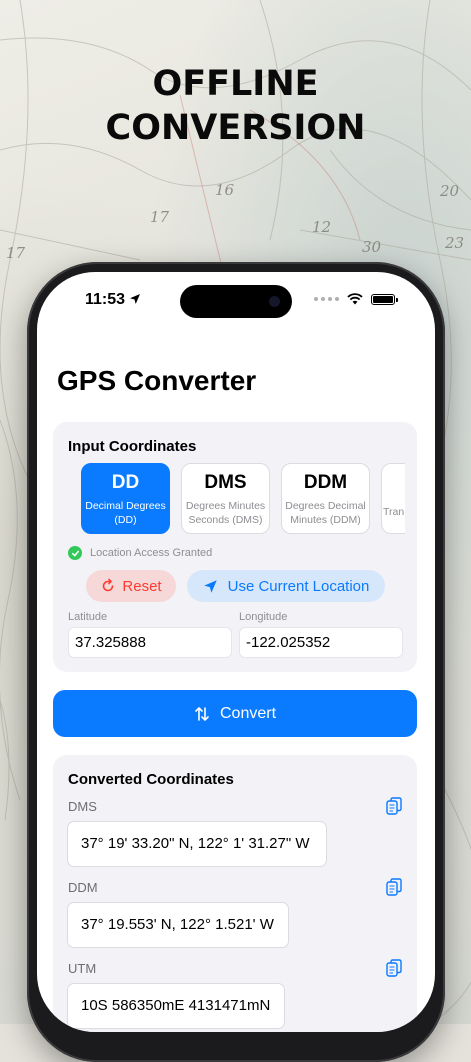  What do you see at coordinates (326, 299) in the screenshot?
I see `cellular-signal-icon` at bounding box center [326, 299].